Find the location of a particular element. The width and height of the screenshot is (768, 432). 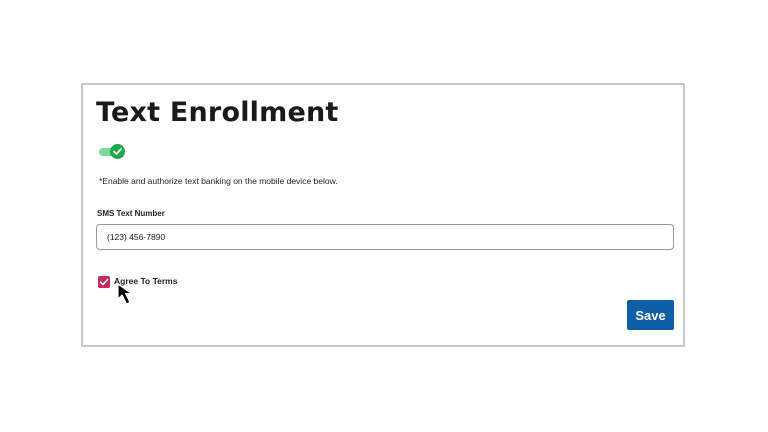

text-banking-toggle is located at coordinates (112, 151).